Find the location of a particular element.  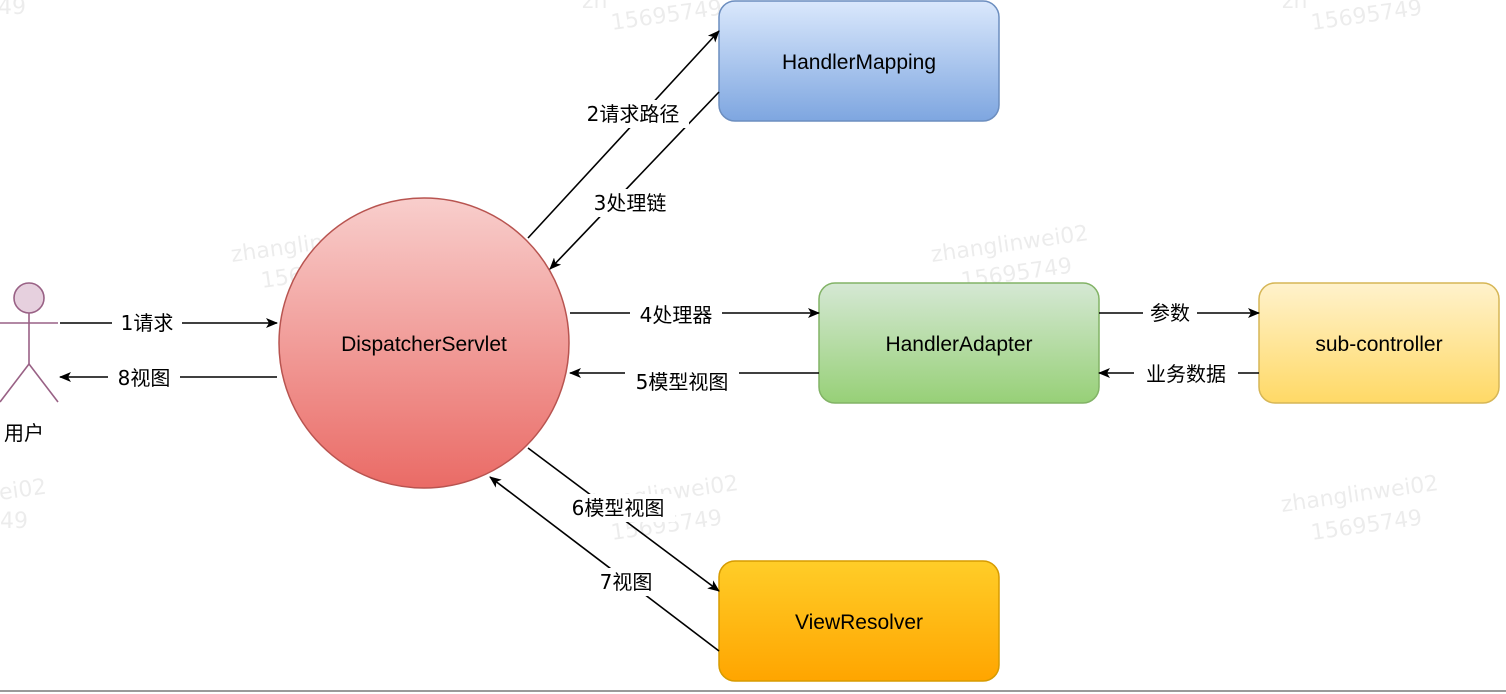

sub-controller-label: sub-controller is located at coordinates (1378, 344).